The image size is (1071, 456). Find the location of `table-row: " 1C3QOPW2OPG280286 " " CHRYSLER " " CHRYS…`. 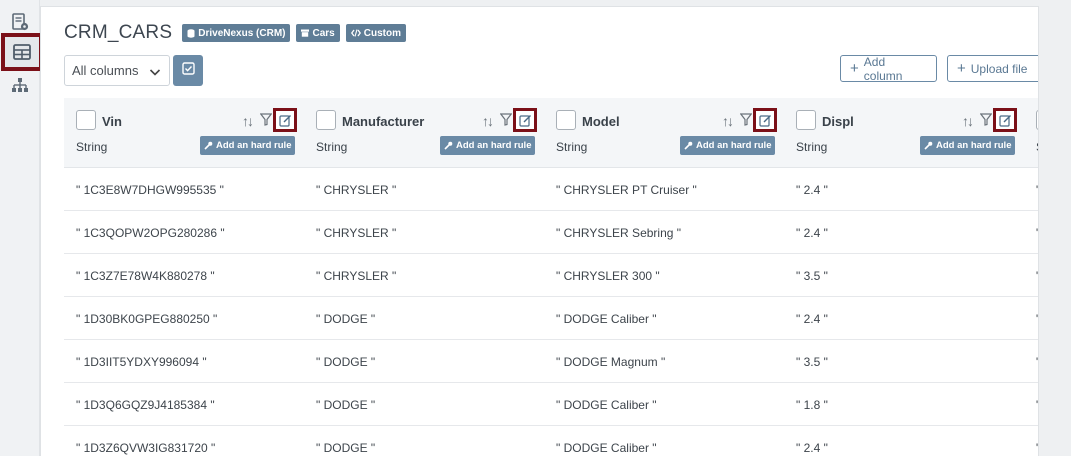

table-row: " 1C3QOPW2OPG280286 " " CHRYSLER " " CHRYS… is located at coordinates (551, 232).